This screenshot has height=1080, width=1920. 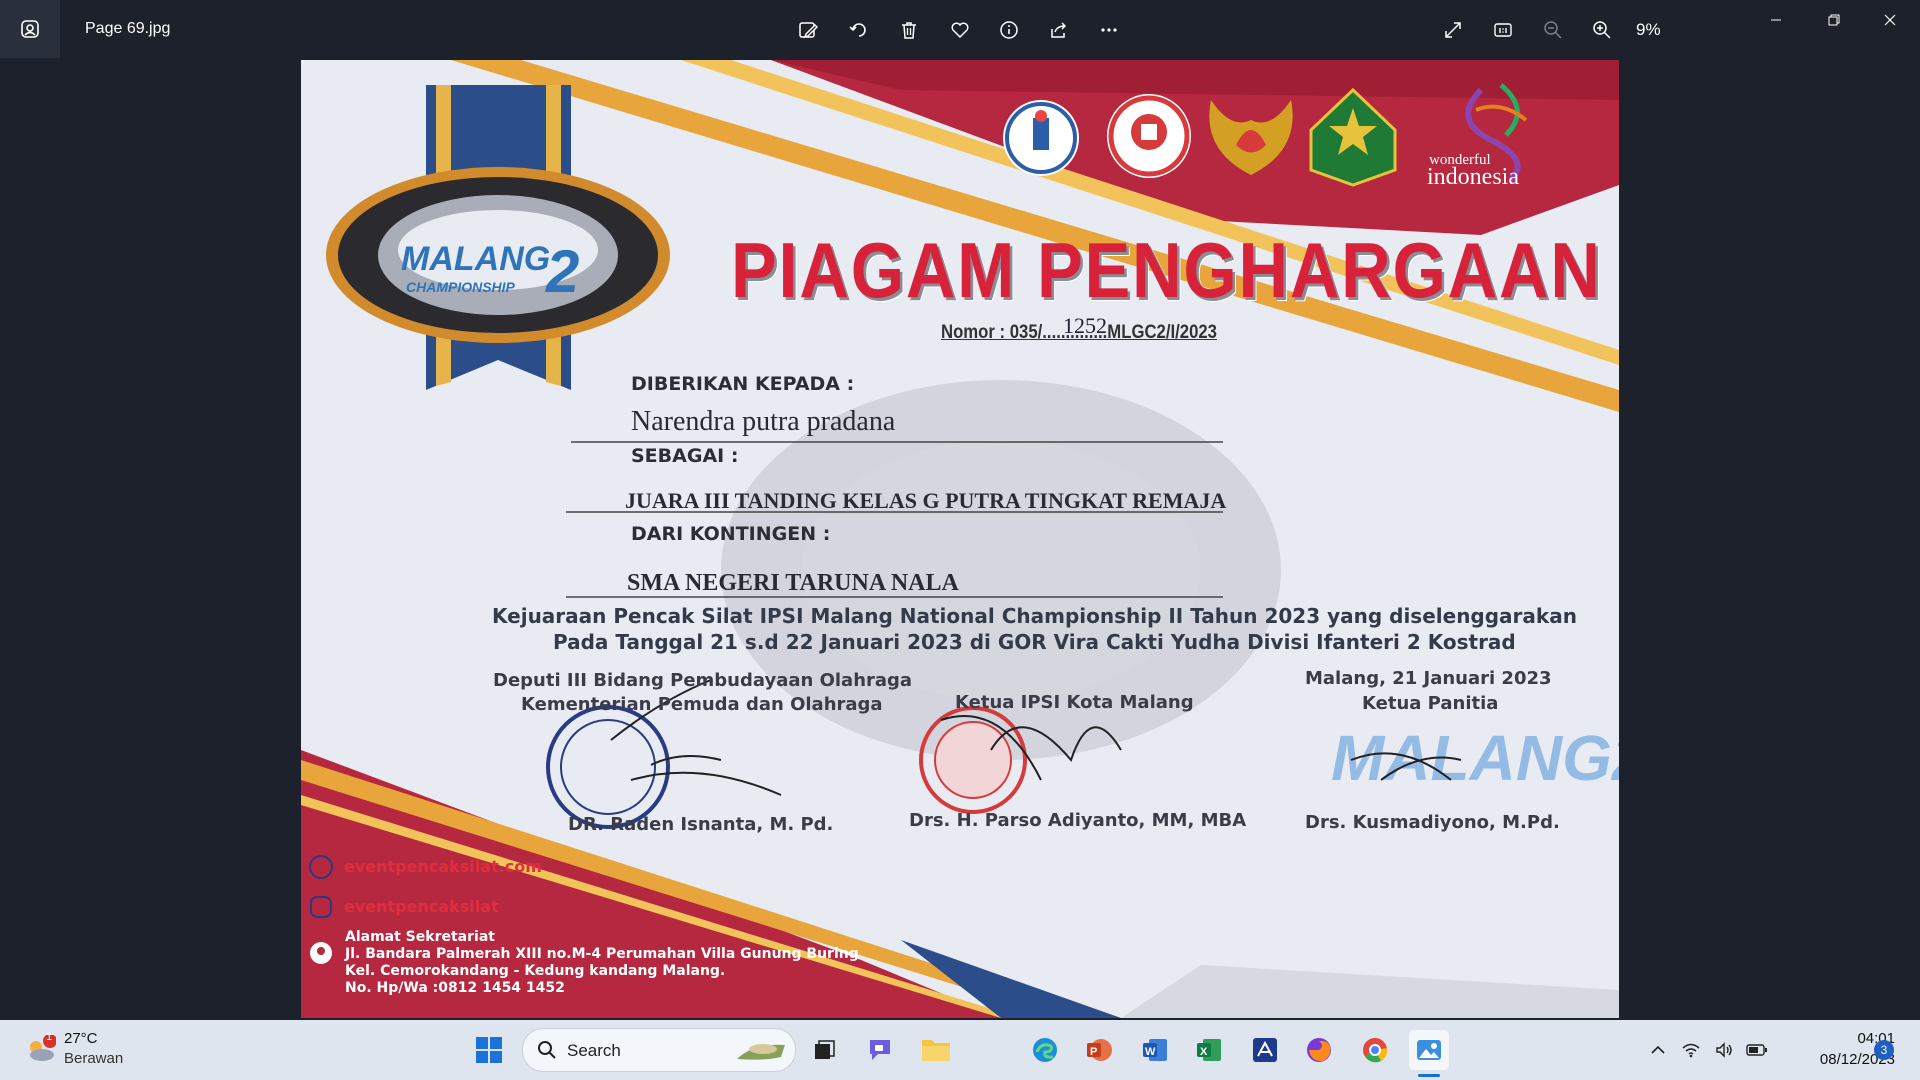 I want to click on word-icon: W, so click(x=1155, y=1050).